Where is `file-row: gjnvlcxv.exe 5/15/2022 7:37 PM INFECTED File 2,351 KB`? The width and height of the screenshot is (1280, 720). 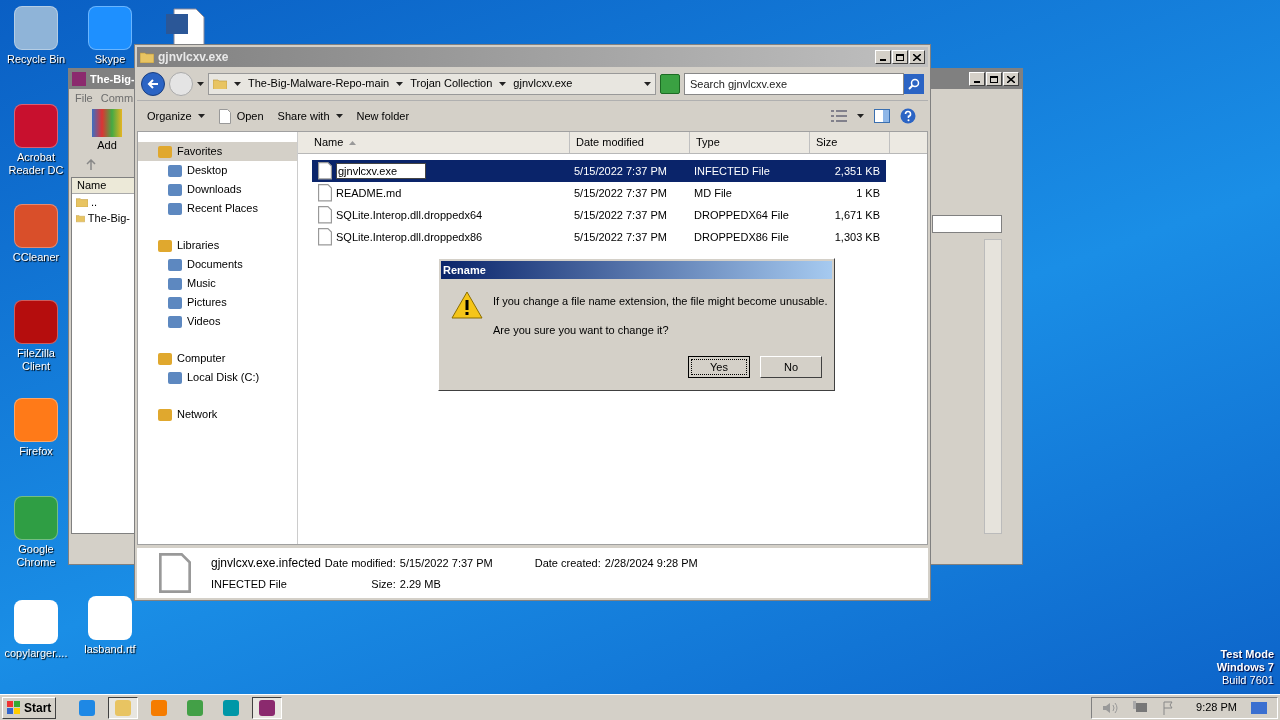 file-row: gjnvlcxv.exe 5/15/2022 7:37 PM INFECTED File 2,351 KB is located at coordinates (599, 171).